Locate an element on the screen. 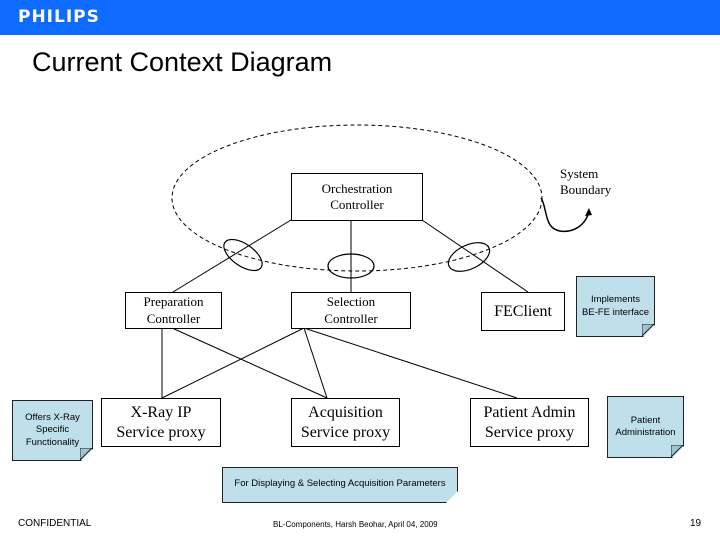 The width and height of the screenshot is (720, 540). implements-line1: Implements is located at coordinates (615, 300).